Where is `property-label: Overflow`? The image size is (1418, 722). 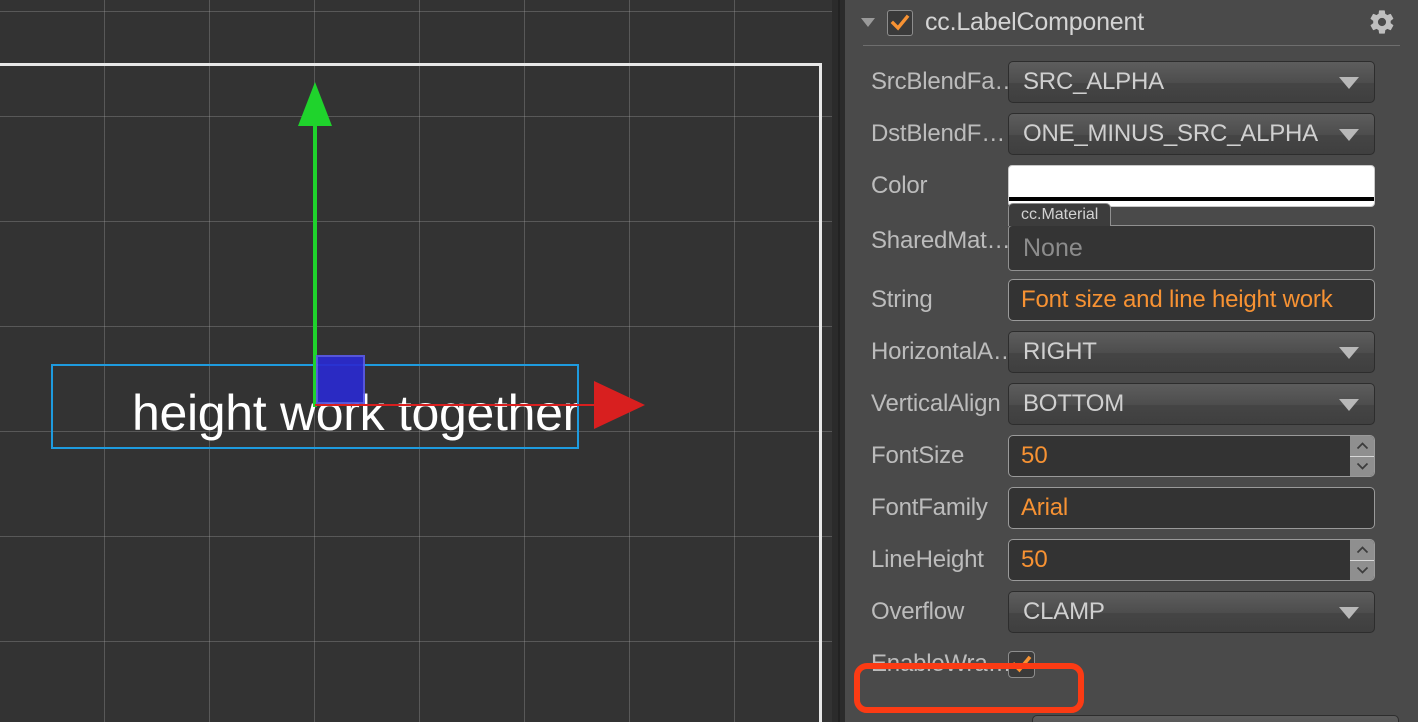 property-label: Overflow is located at coordinates (918, 611).